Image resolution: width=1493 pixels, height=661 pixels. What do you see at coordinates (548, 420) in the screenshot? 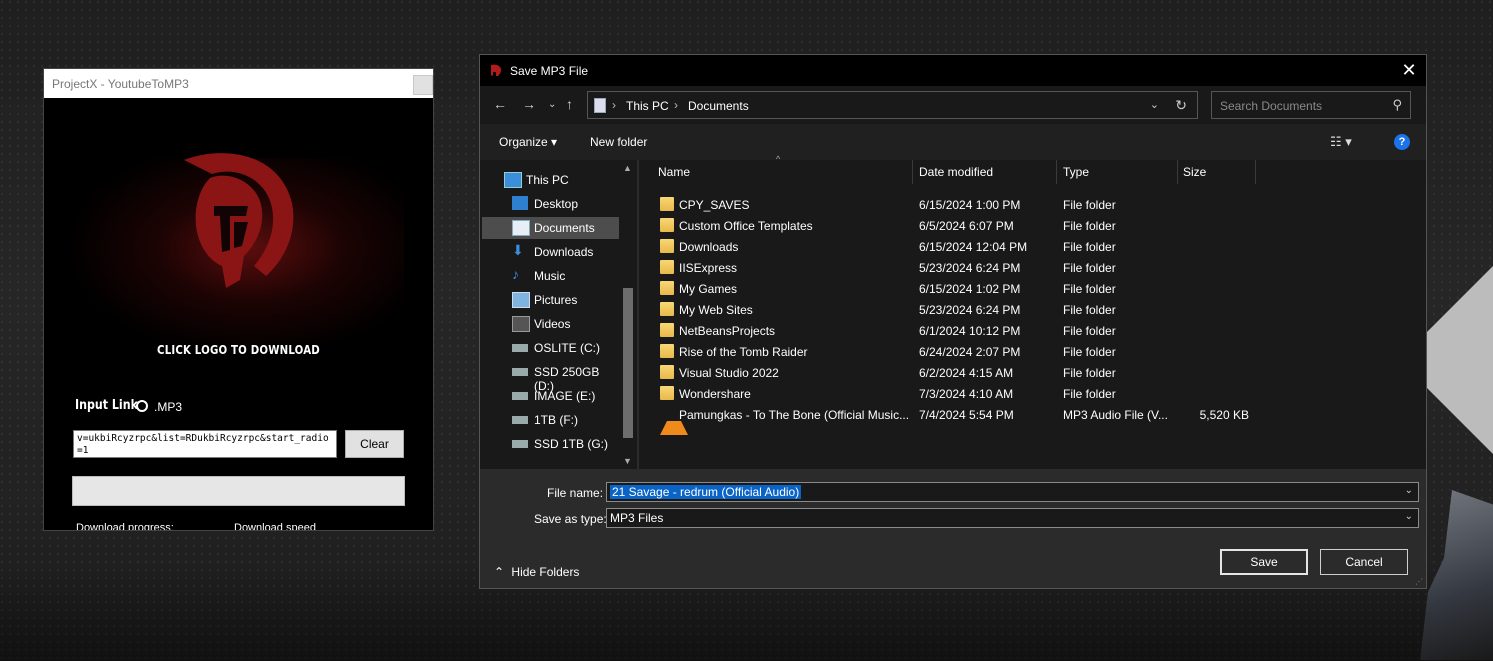
I see `nav-item-drive-f: 1TB (F:)` at bounding box center [548, 420].